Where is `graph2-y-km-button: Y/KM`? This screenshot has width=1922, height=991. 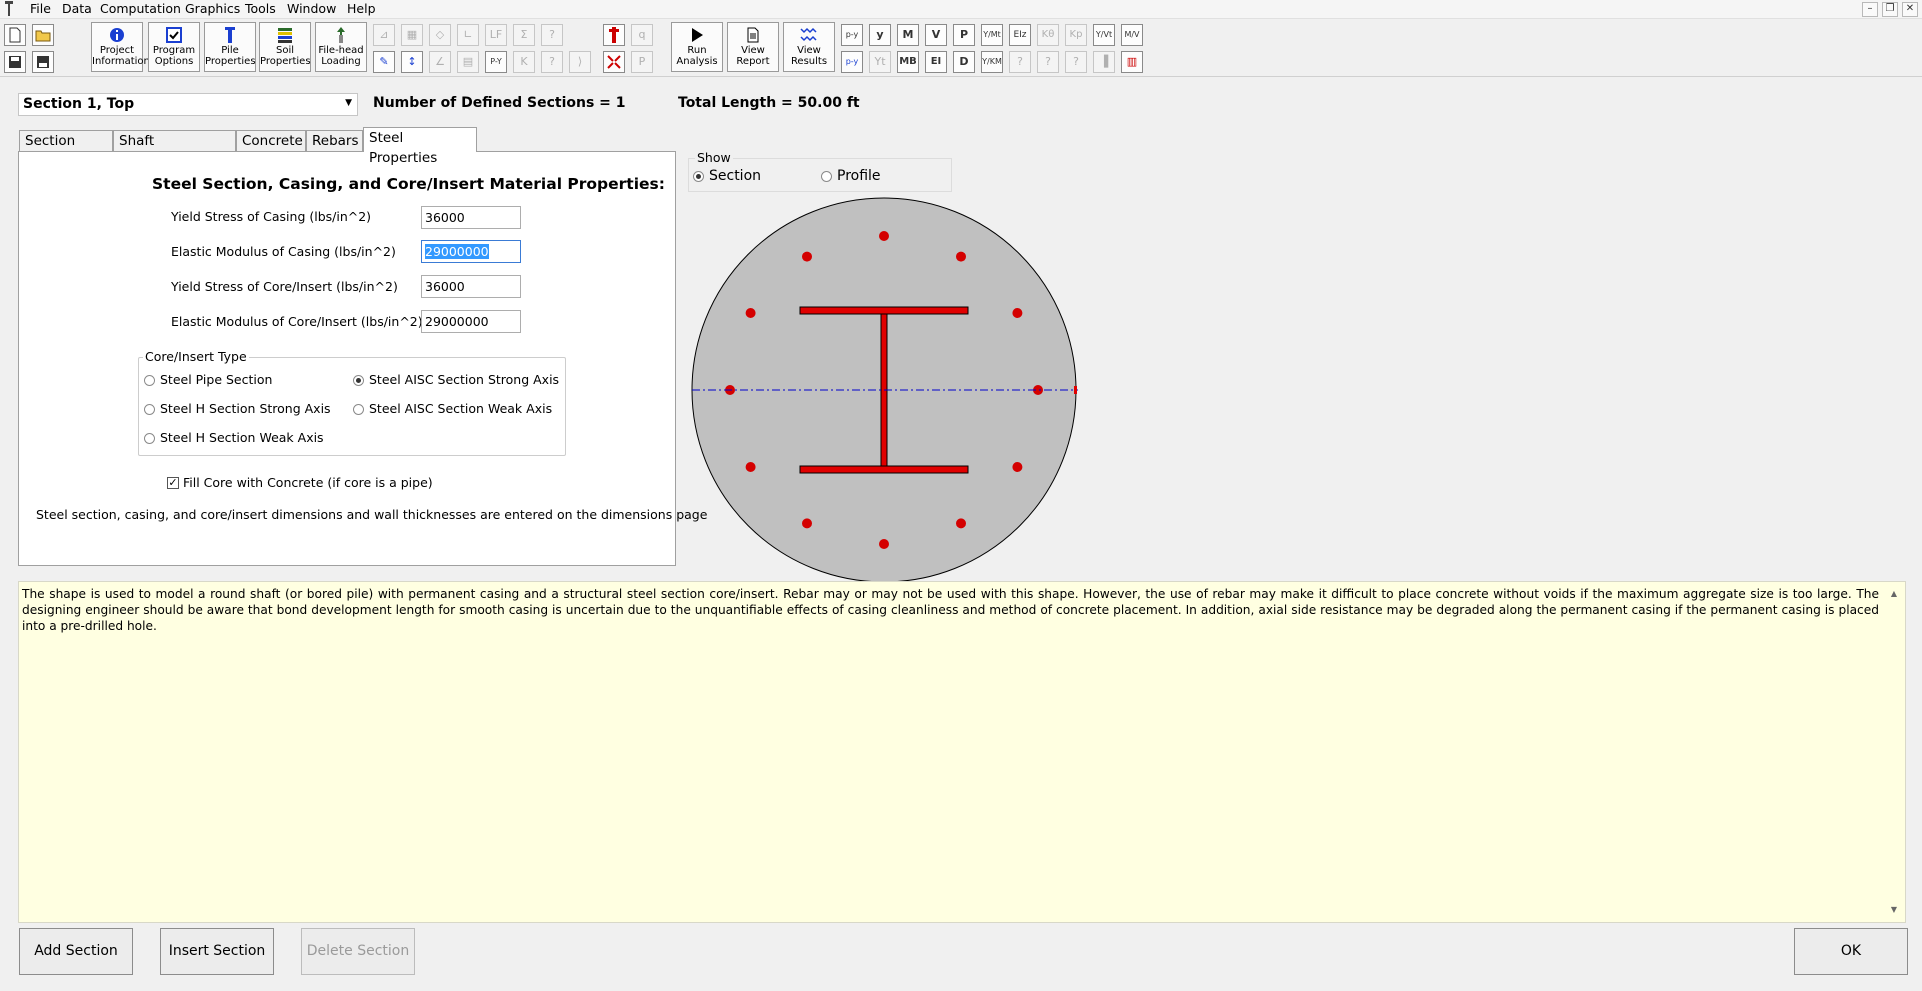
graph2-y-km-button: Y/KM is located at coordinates (992, 62).